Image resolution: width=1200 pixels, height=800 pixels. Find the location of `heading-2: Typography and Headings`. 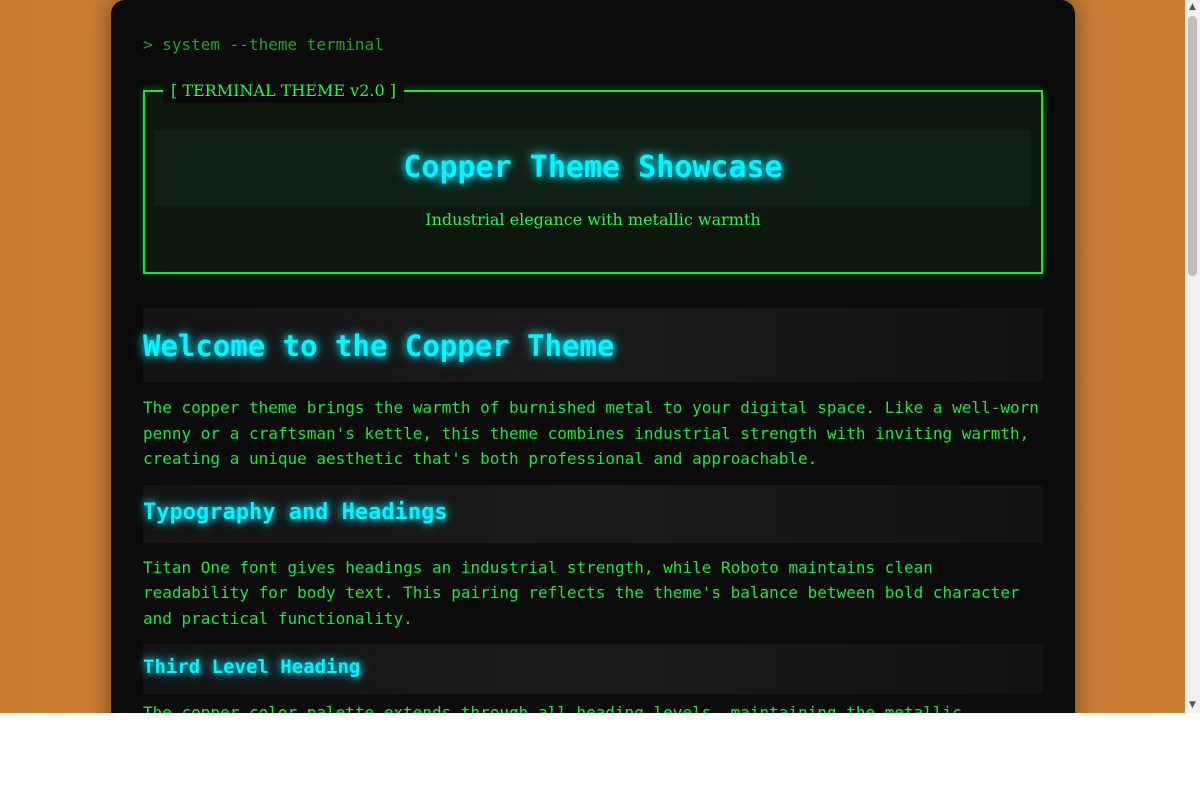

heading-2: Typography and Headings is located at coordinates (295, 512).